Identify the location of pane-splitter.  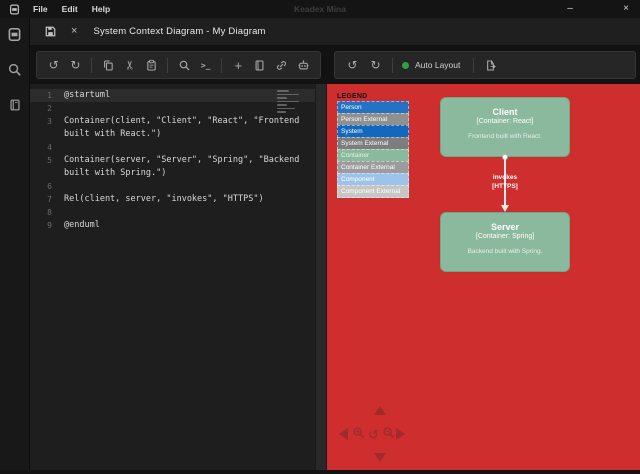
(321, 277).